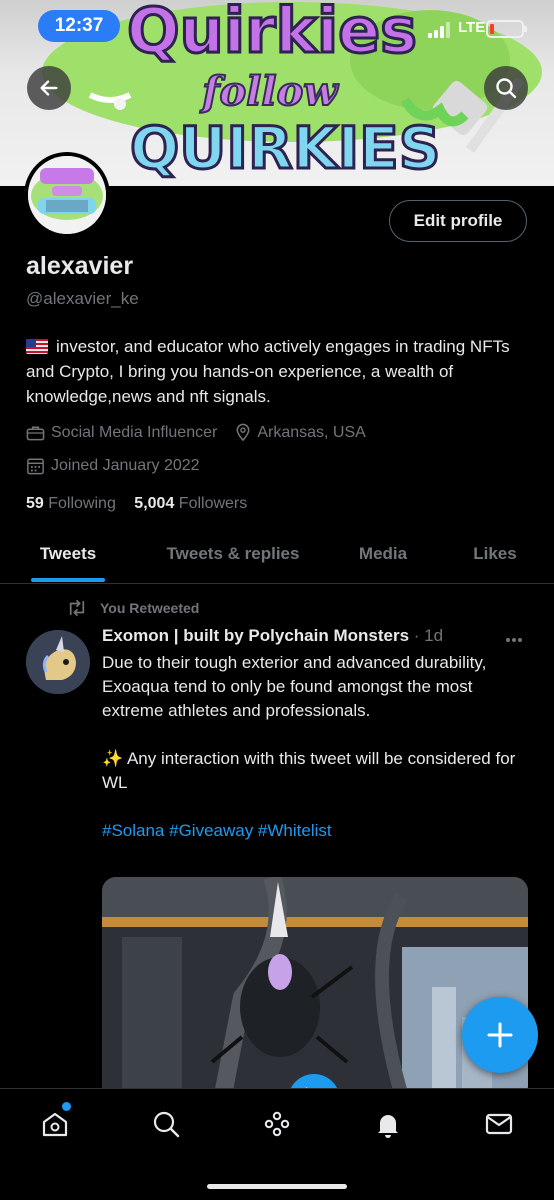 Image resolution: width=554 pixels, height=1200 pixels. I want to click on edit-profile-button: Edit profile, so click(458, 221).